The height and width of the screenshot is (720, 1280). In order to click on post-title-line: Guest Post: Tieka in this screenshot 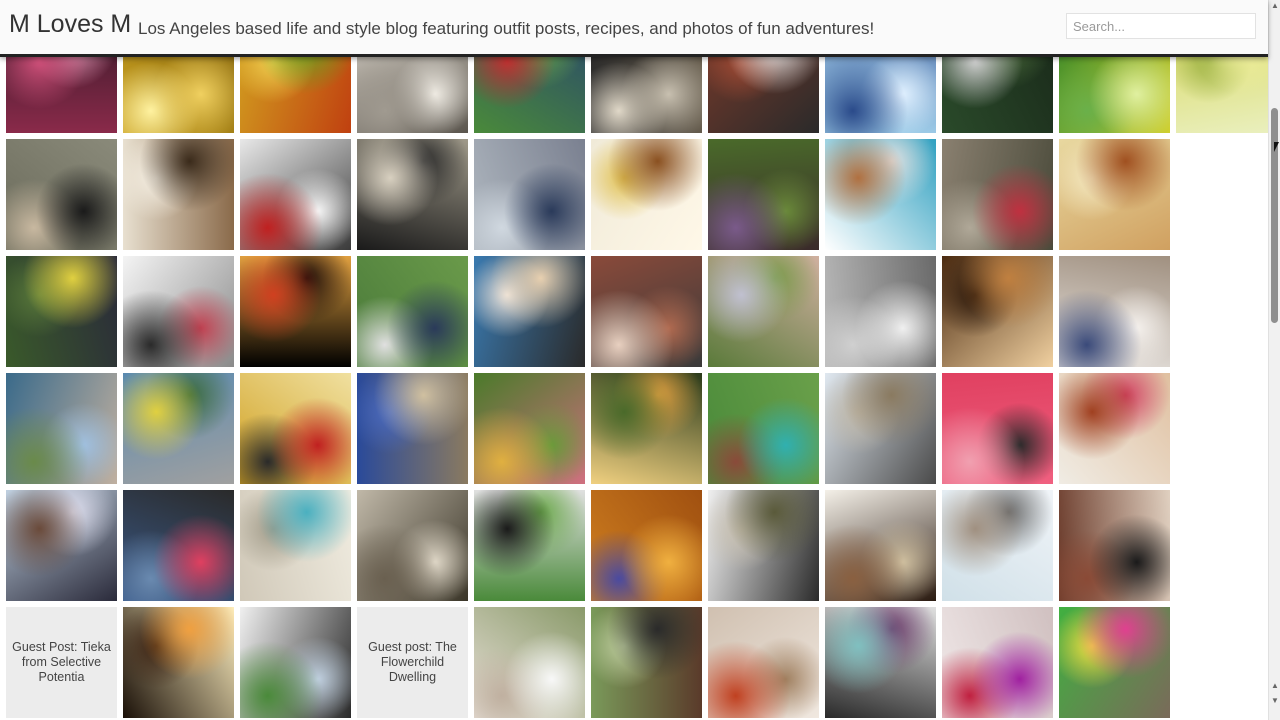, I will do `click(61, 647)`.